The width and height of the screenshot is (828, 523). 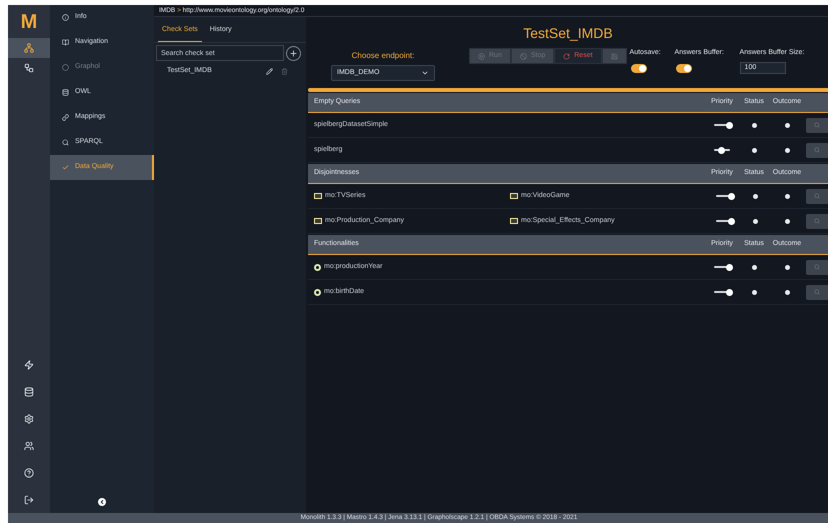 I want to click on stop-icon, so click(x=523, y=56).